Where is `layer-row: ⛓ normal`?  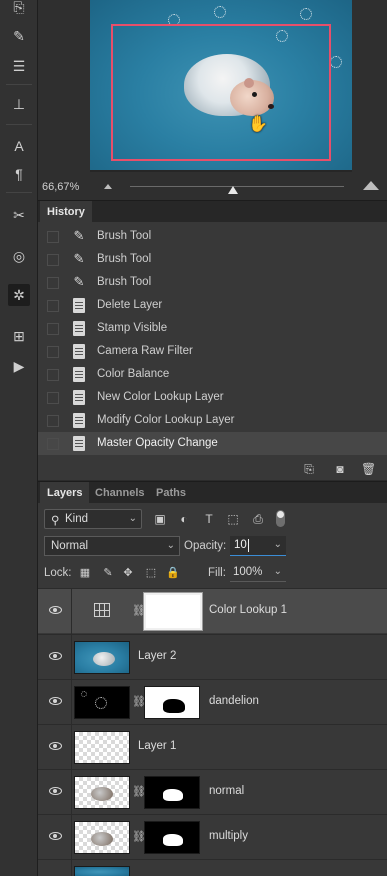
layer-row: ⛓ normal is located at coordinates (212, 792).